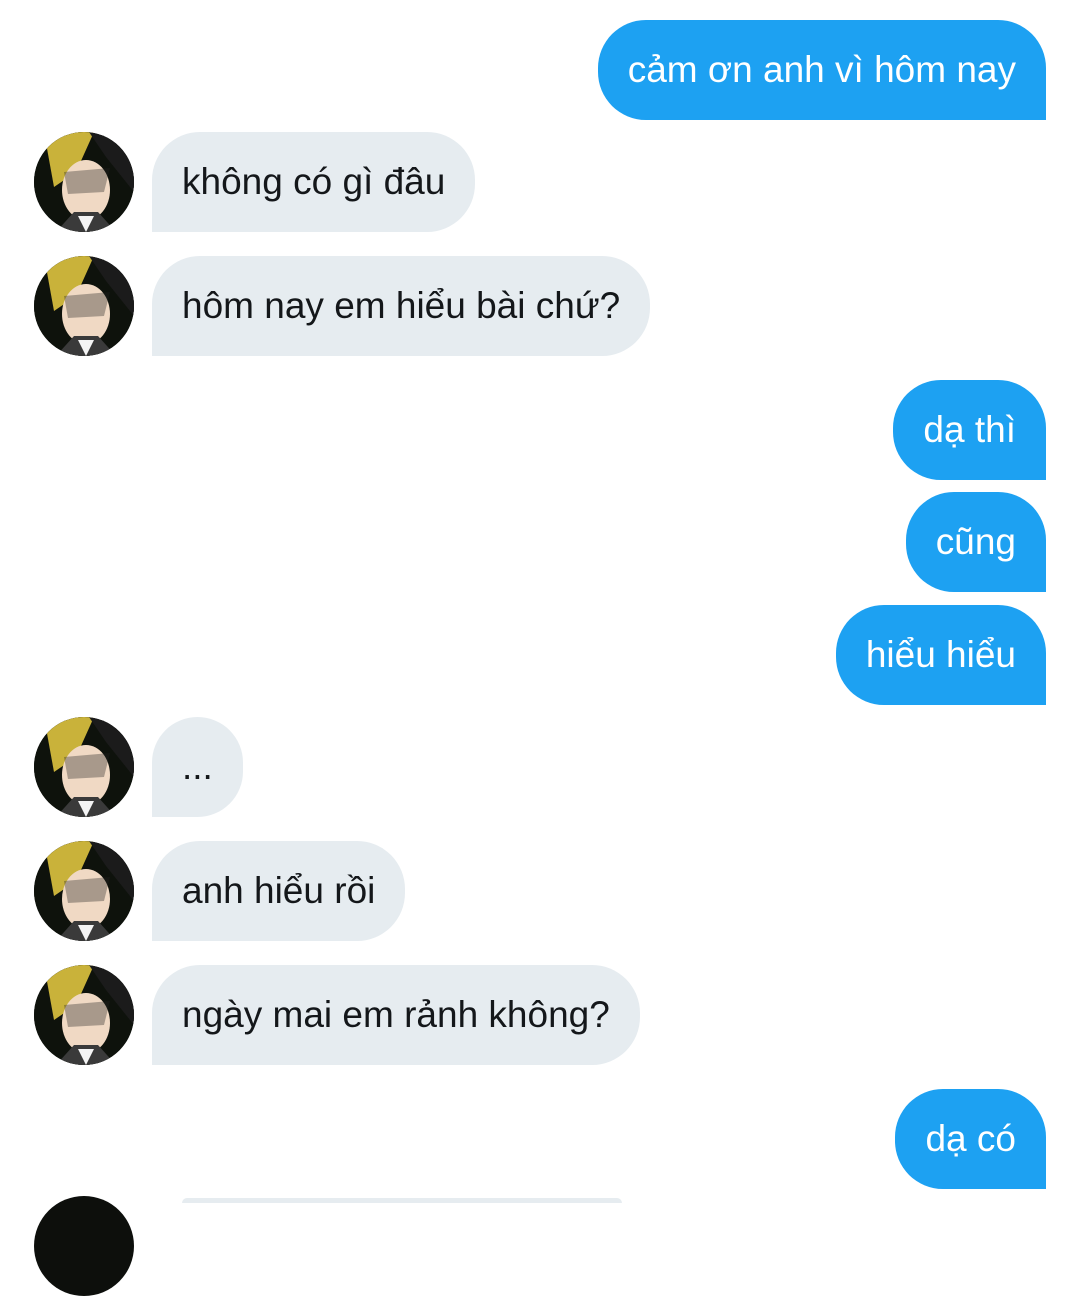 This screenshot has width=1080, height=1296. I want to click on incoming-message: anh hiểu rồi, so click(279, 891).